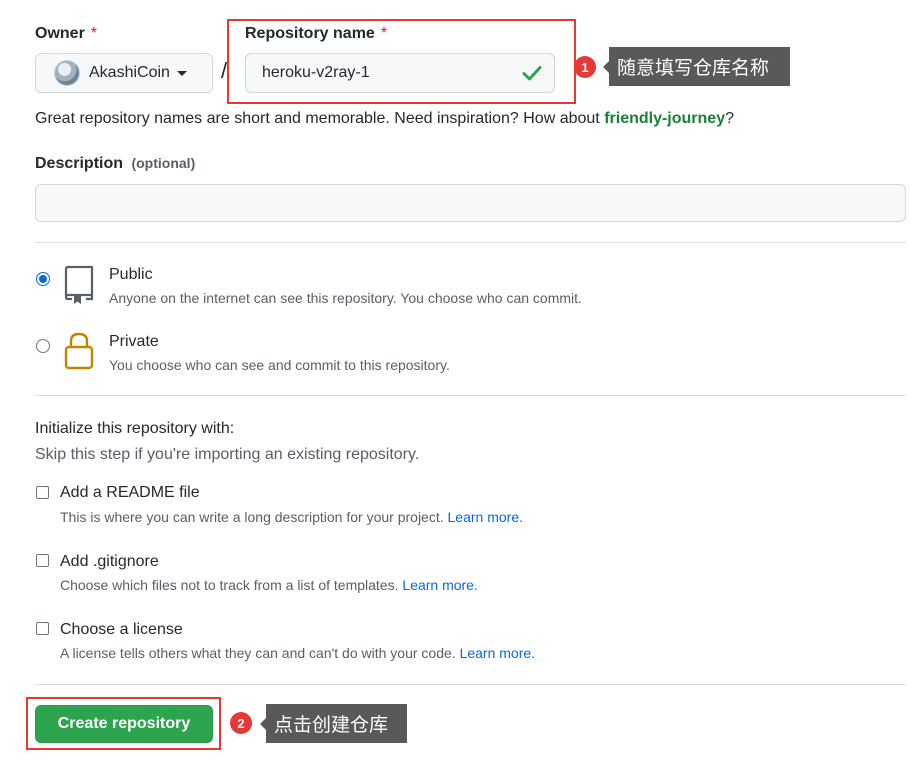 Image resolution: width=910 pixels, height=757 pixels. Describe the element at coordinates (241, 723) in the screenshot. I see `annotation-badge-2: 2` at that location.